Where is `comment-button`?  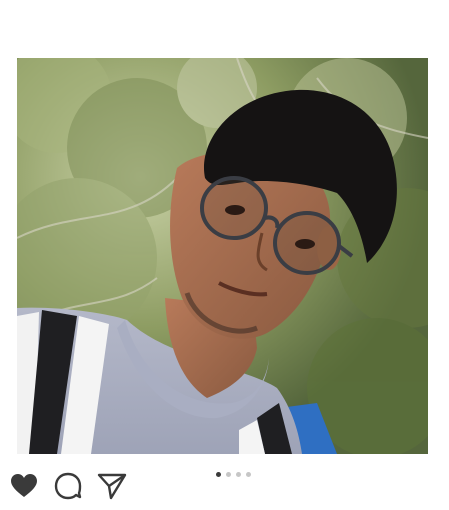 comment-button is located at coordinates (68, 486).